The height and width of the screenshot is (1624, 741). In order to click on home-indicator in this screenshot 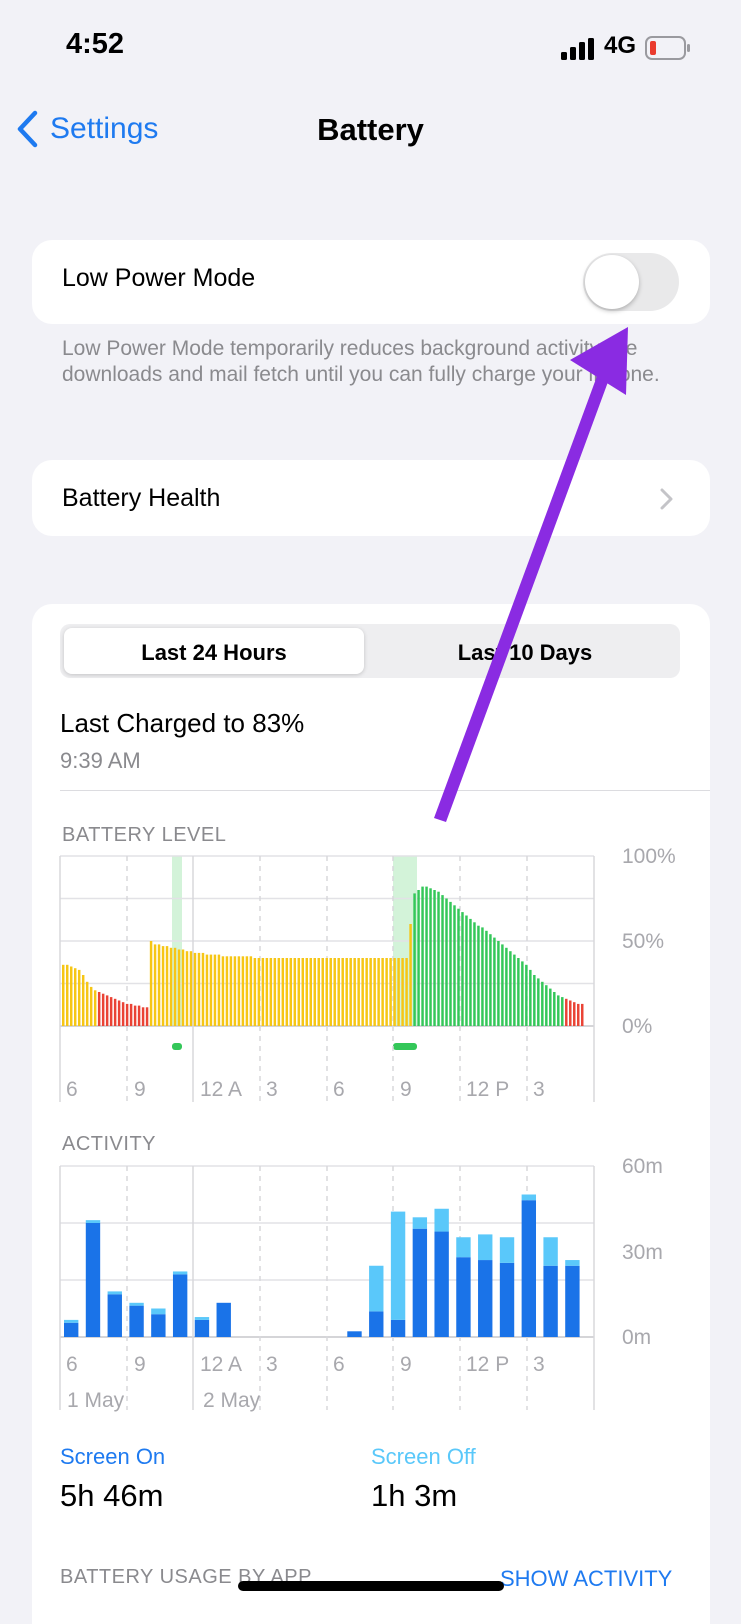, I will do `click(371, 1586)`.